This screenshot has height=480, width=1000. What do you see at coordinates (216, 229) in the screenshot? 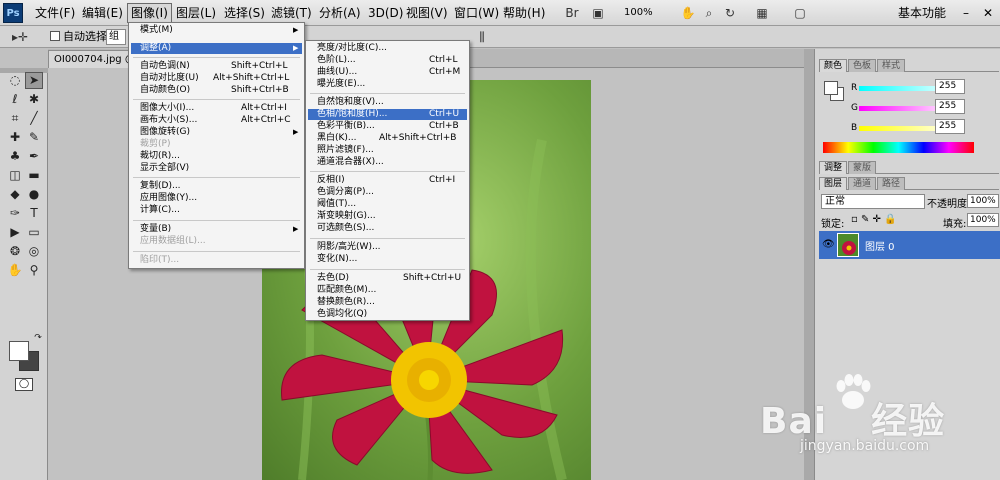
I see `menu-item-variables: 变量(B) ▶` at bounding box center [216, 229].